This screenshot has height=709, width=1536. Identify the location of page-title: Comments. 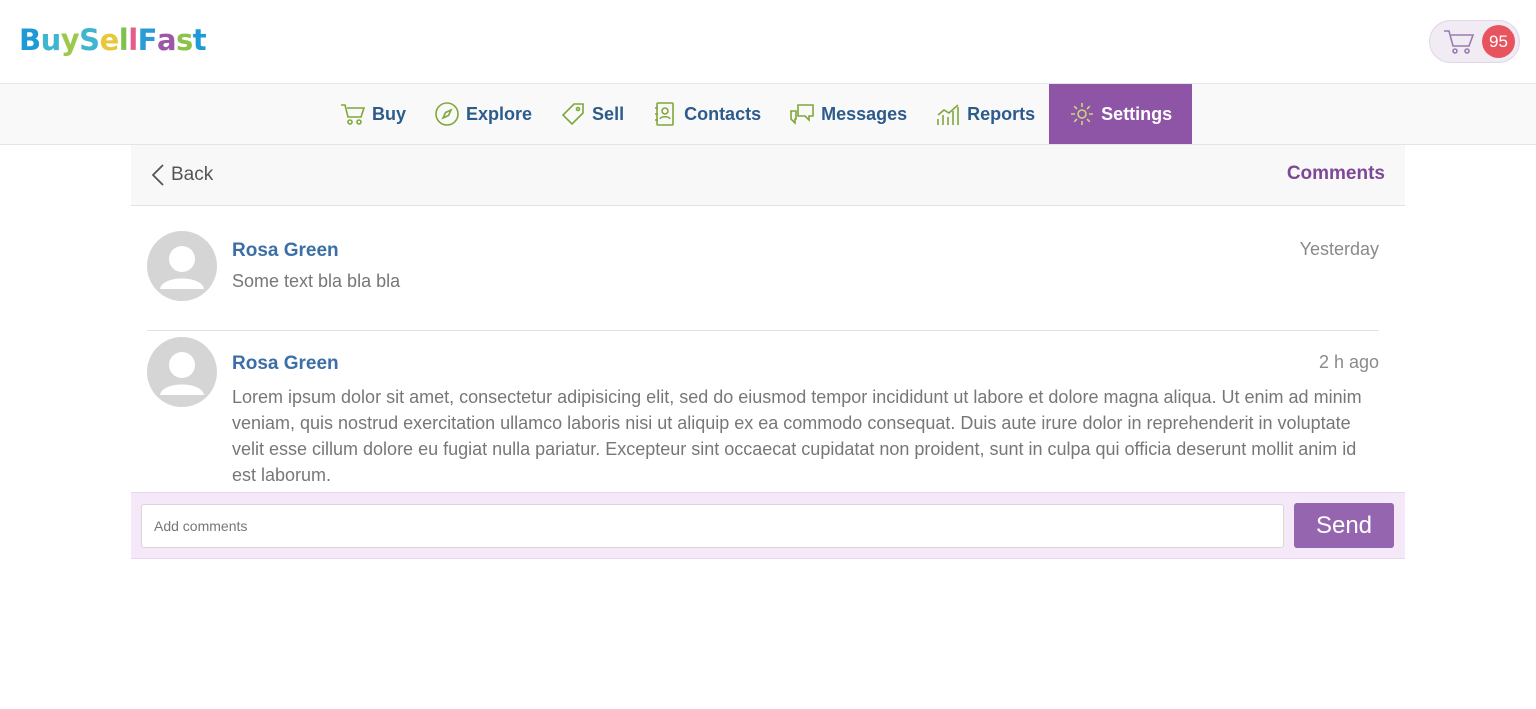
(1335, 173).